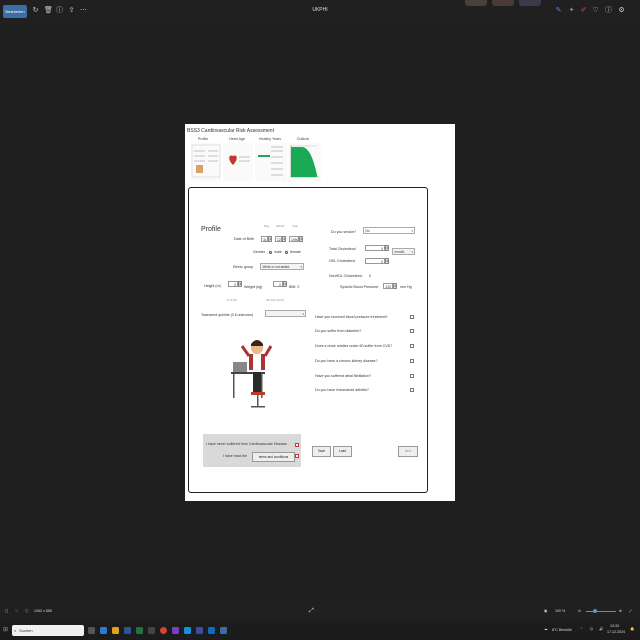 The width and height of the screenshot is (640, 640). I want to click on year-label: Year, so click(295, 226).